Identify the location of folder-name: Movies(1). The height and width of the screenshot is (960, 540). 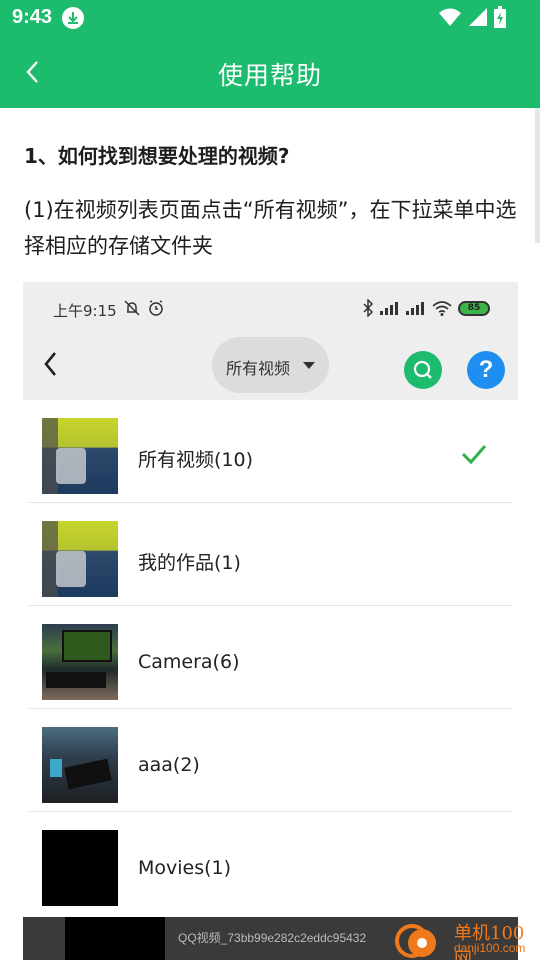
(185, 868).